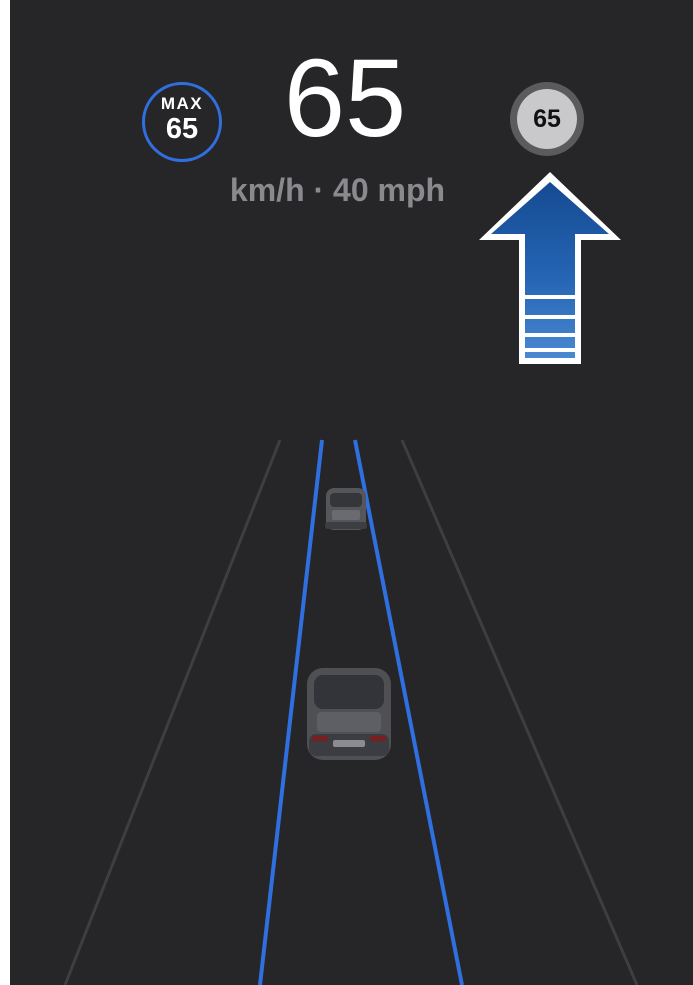 This screenshot has width=693, height=985. Describe the element at coordinates (345, 98) in the screenshot. I see `current-speed: 65` at that location.